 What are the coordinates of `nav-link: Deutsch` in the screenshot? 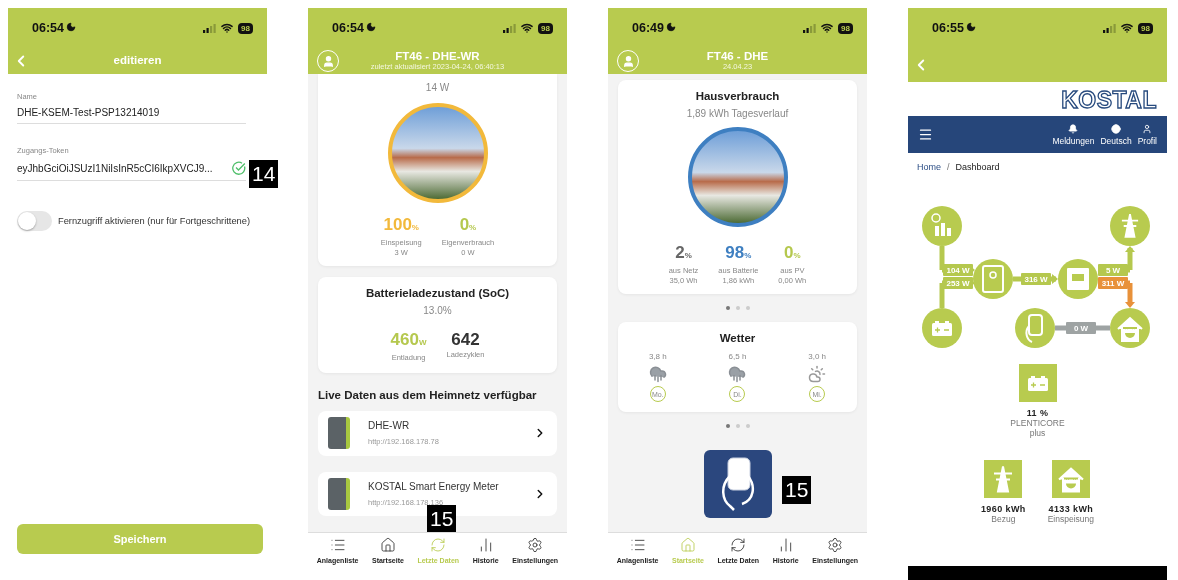 It's located at (1116, 134).